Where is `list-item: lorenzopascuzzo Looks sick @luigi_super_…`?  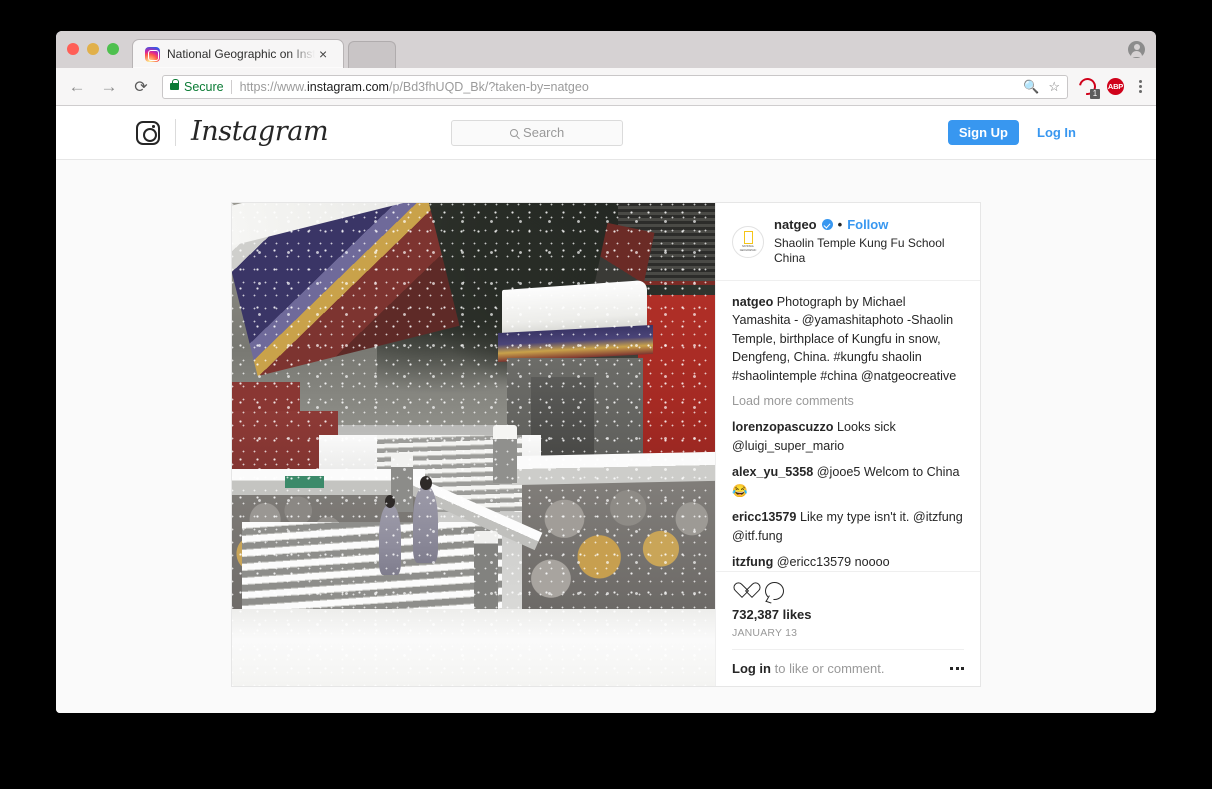
list-item: lorenzopascuzzo Looks sick @luigi_super_… is located at coordinates (848, 436).